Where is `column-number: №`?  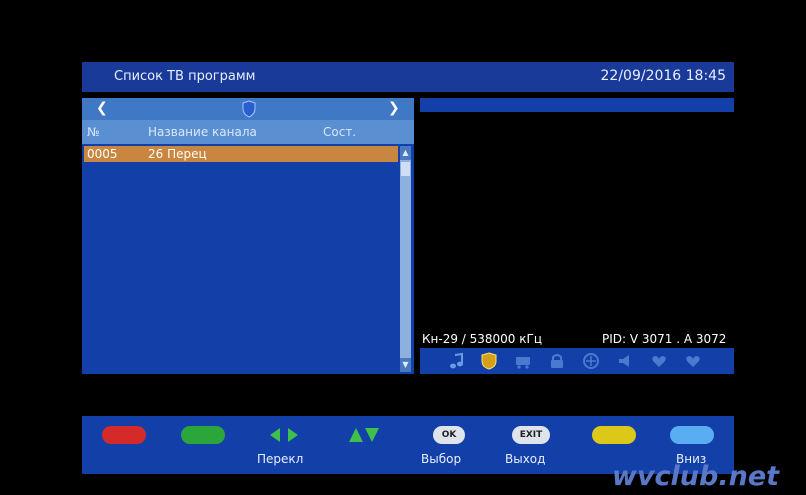
column-number: № is located at coordinates (93, 132).